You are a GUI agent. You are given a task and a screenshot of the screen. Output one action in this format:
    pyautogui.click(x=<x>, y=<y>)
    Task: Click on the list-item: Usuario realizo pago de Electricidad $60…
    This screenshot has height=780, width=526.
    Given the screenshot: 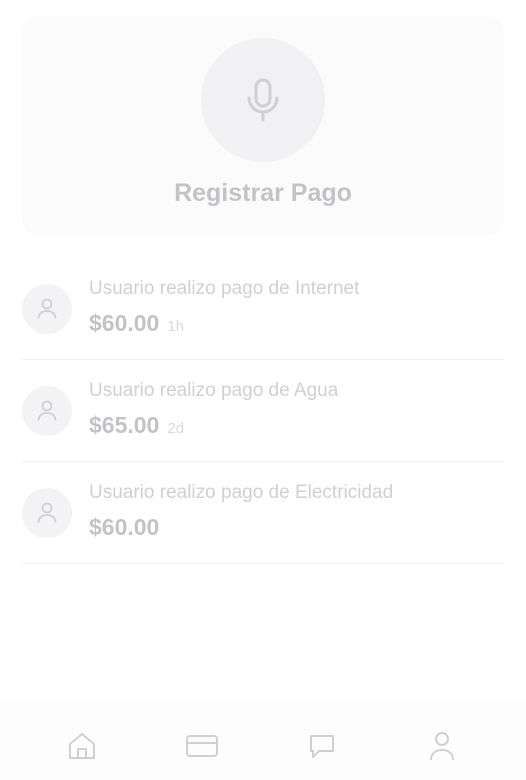 What is the action you would take?
    pyautogui.click(x=263, y=513)
    